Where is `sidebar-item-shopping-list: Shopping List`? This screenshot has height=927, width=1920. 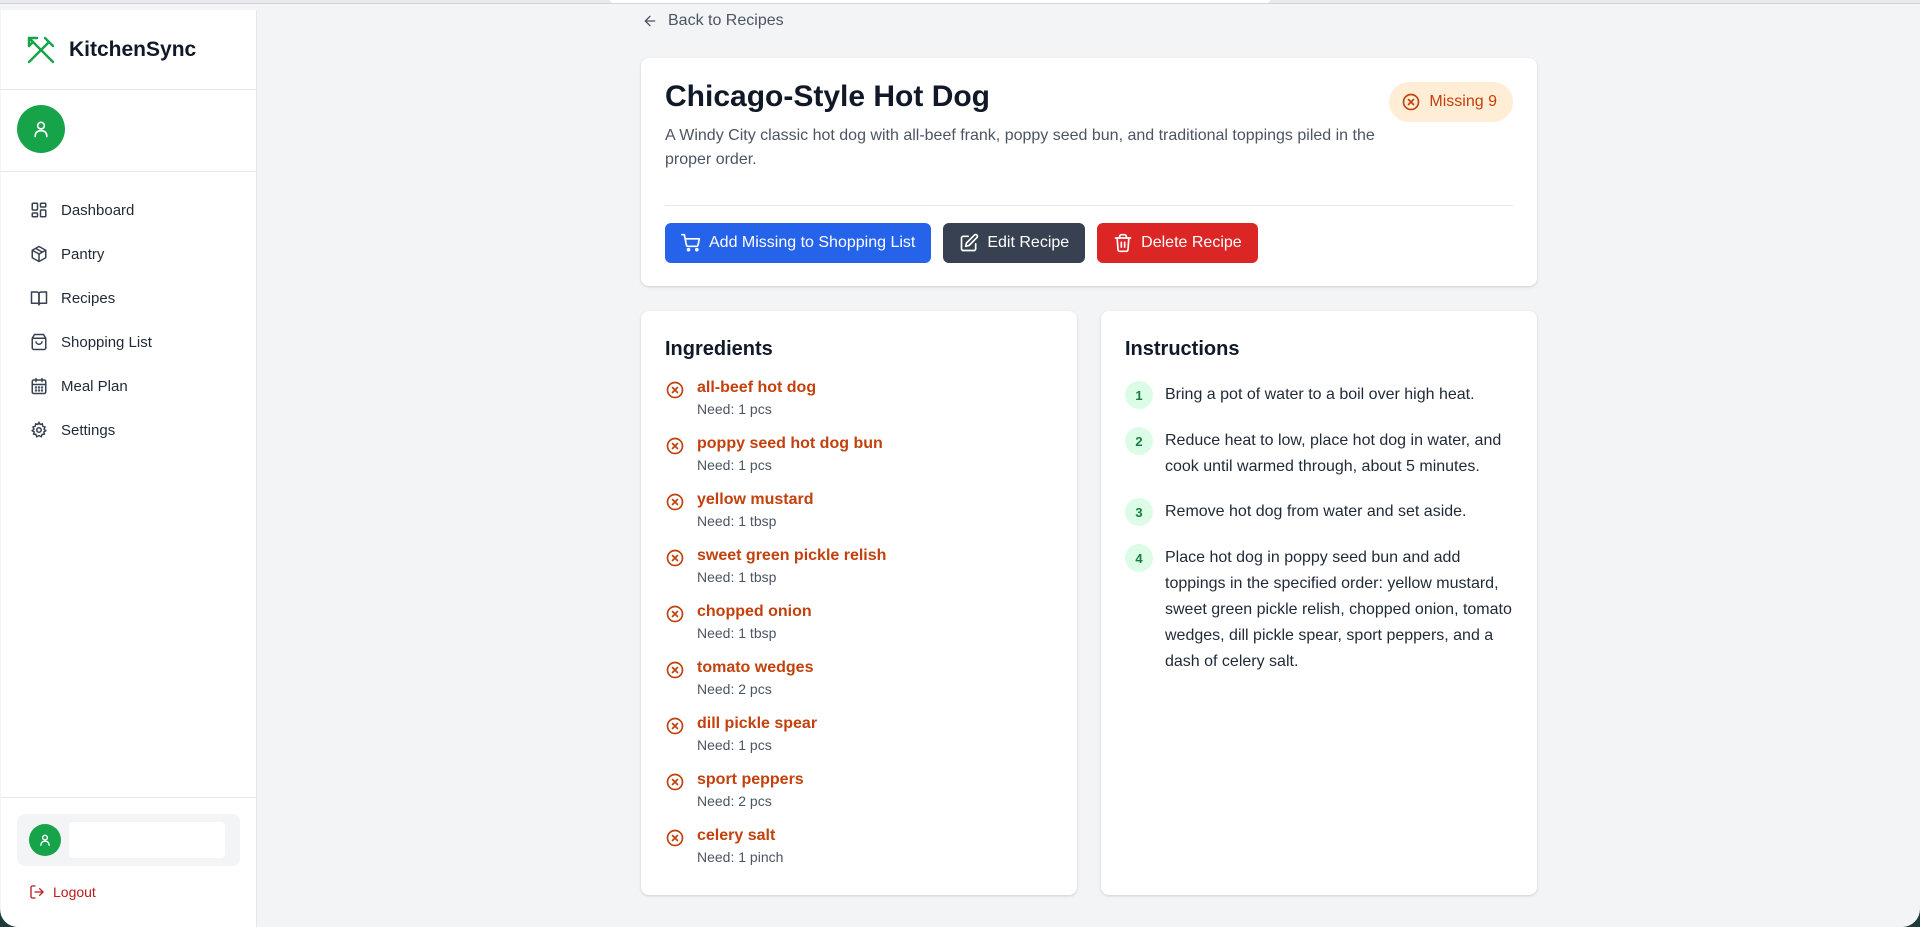 sidebar-item-shopping-list: Shopping List is located at coordinates (128, 342).